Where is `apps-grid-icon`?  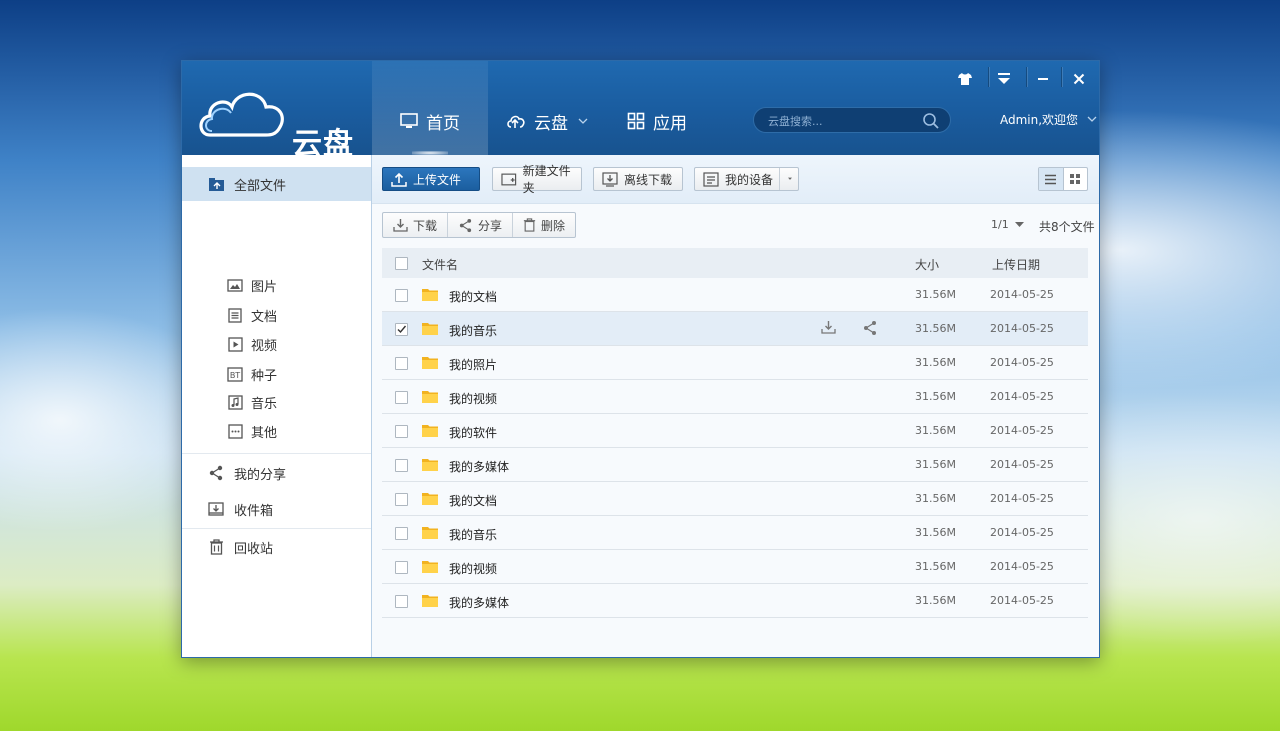 apps-grid-icon is located at coordinates (636, 121).